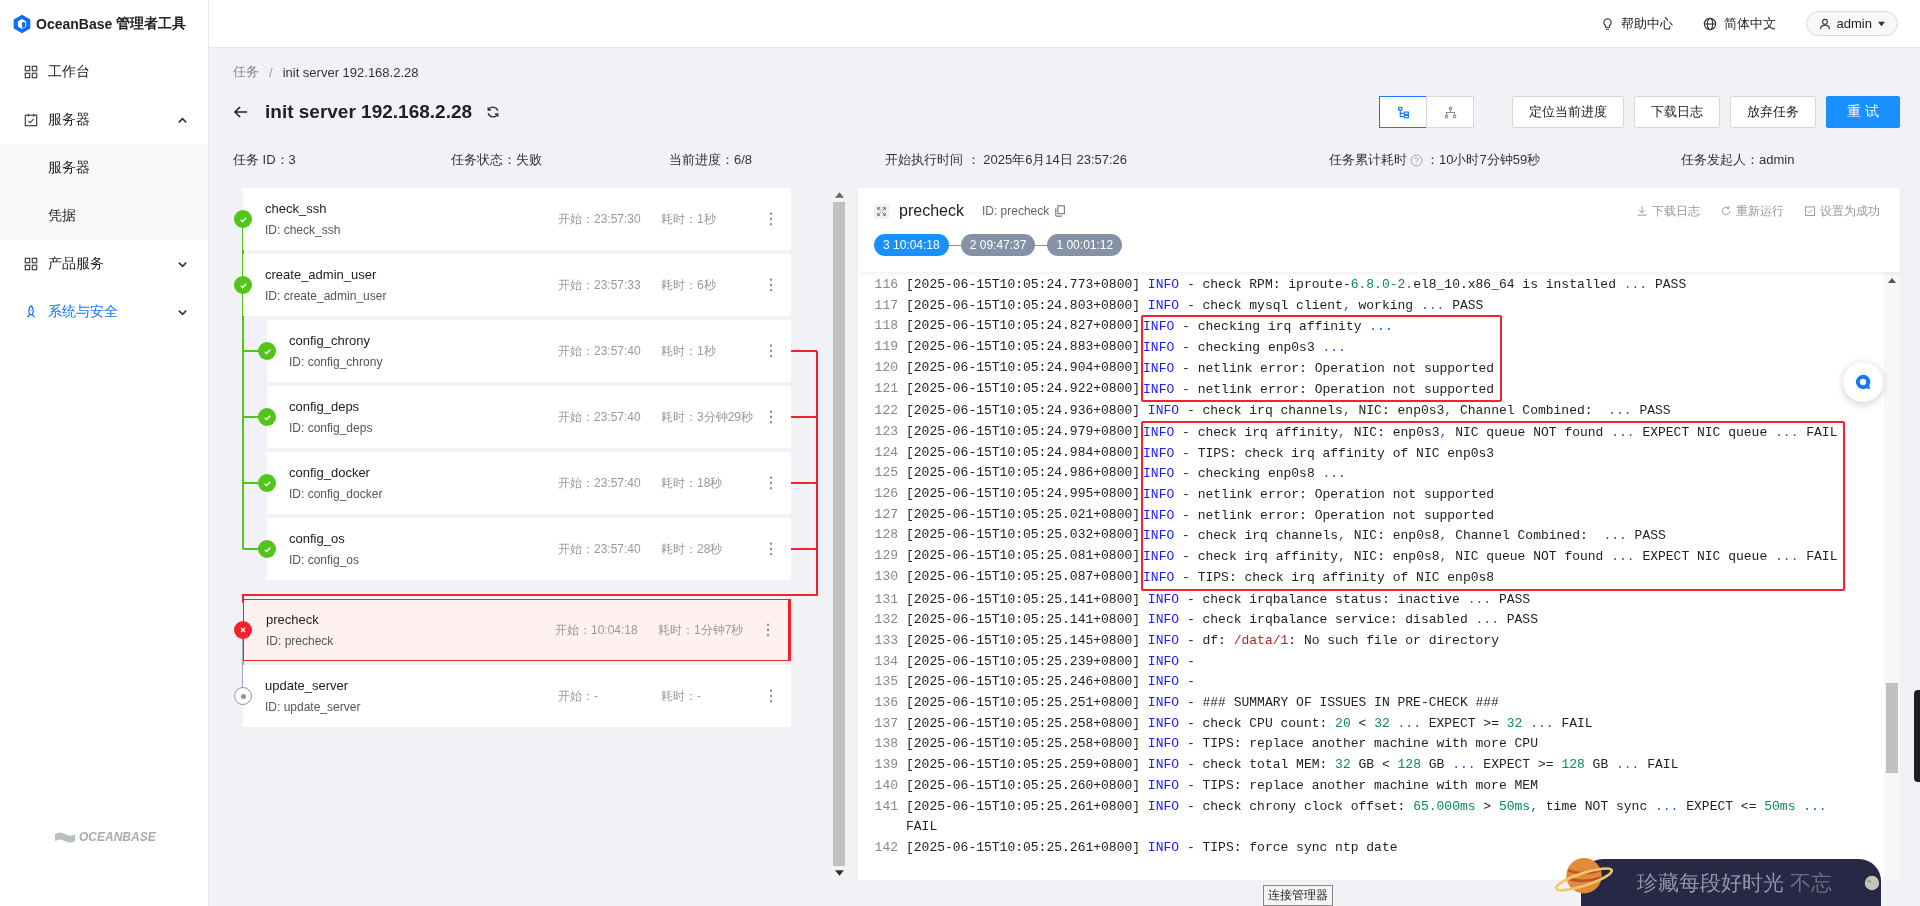  What do you see at coordinates (1917, 736) in the screenshot?
I see `side-handle` at bounding box center [1917, 736].